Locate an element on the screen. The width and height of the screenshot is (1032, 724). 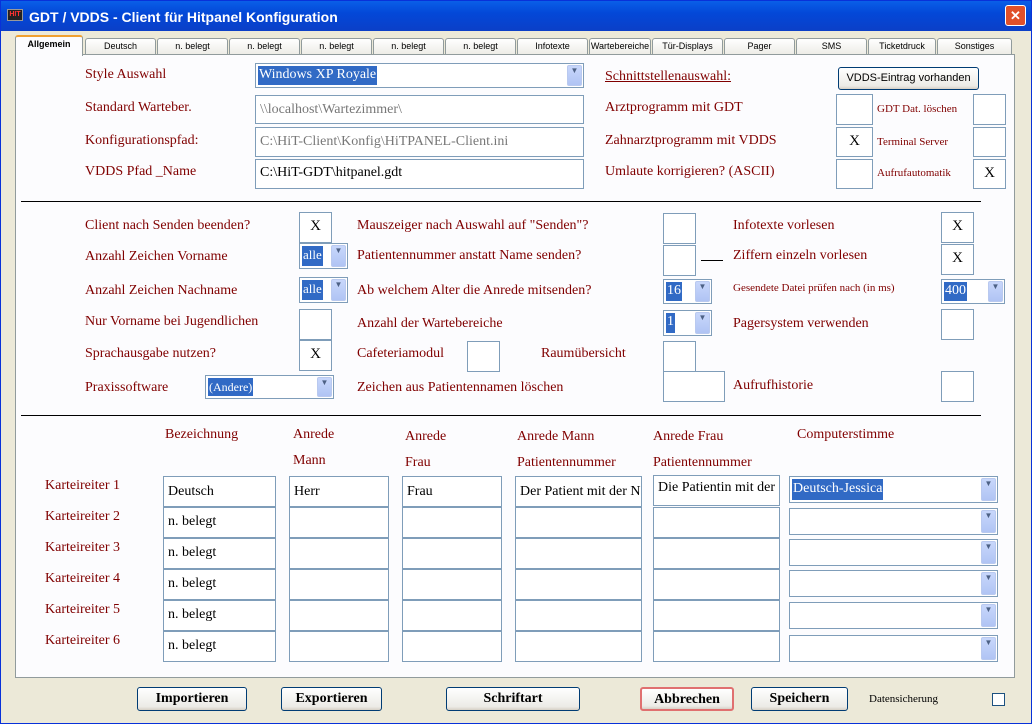
row-1-mann: Herr is located at coordinates (339, 491).